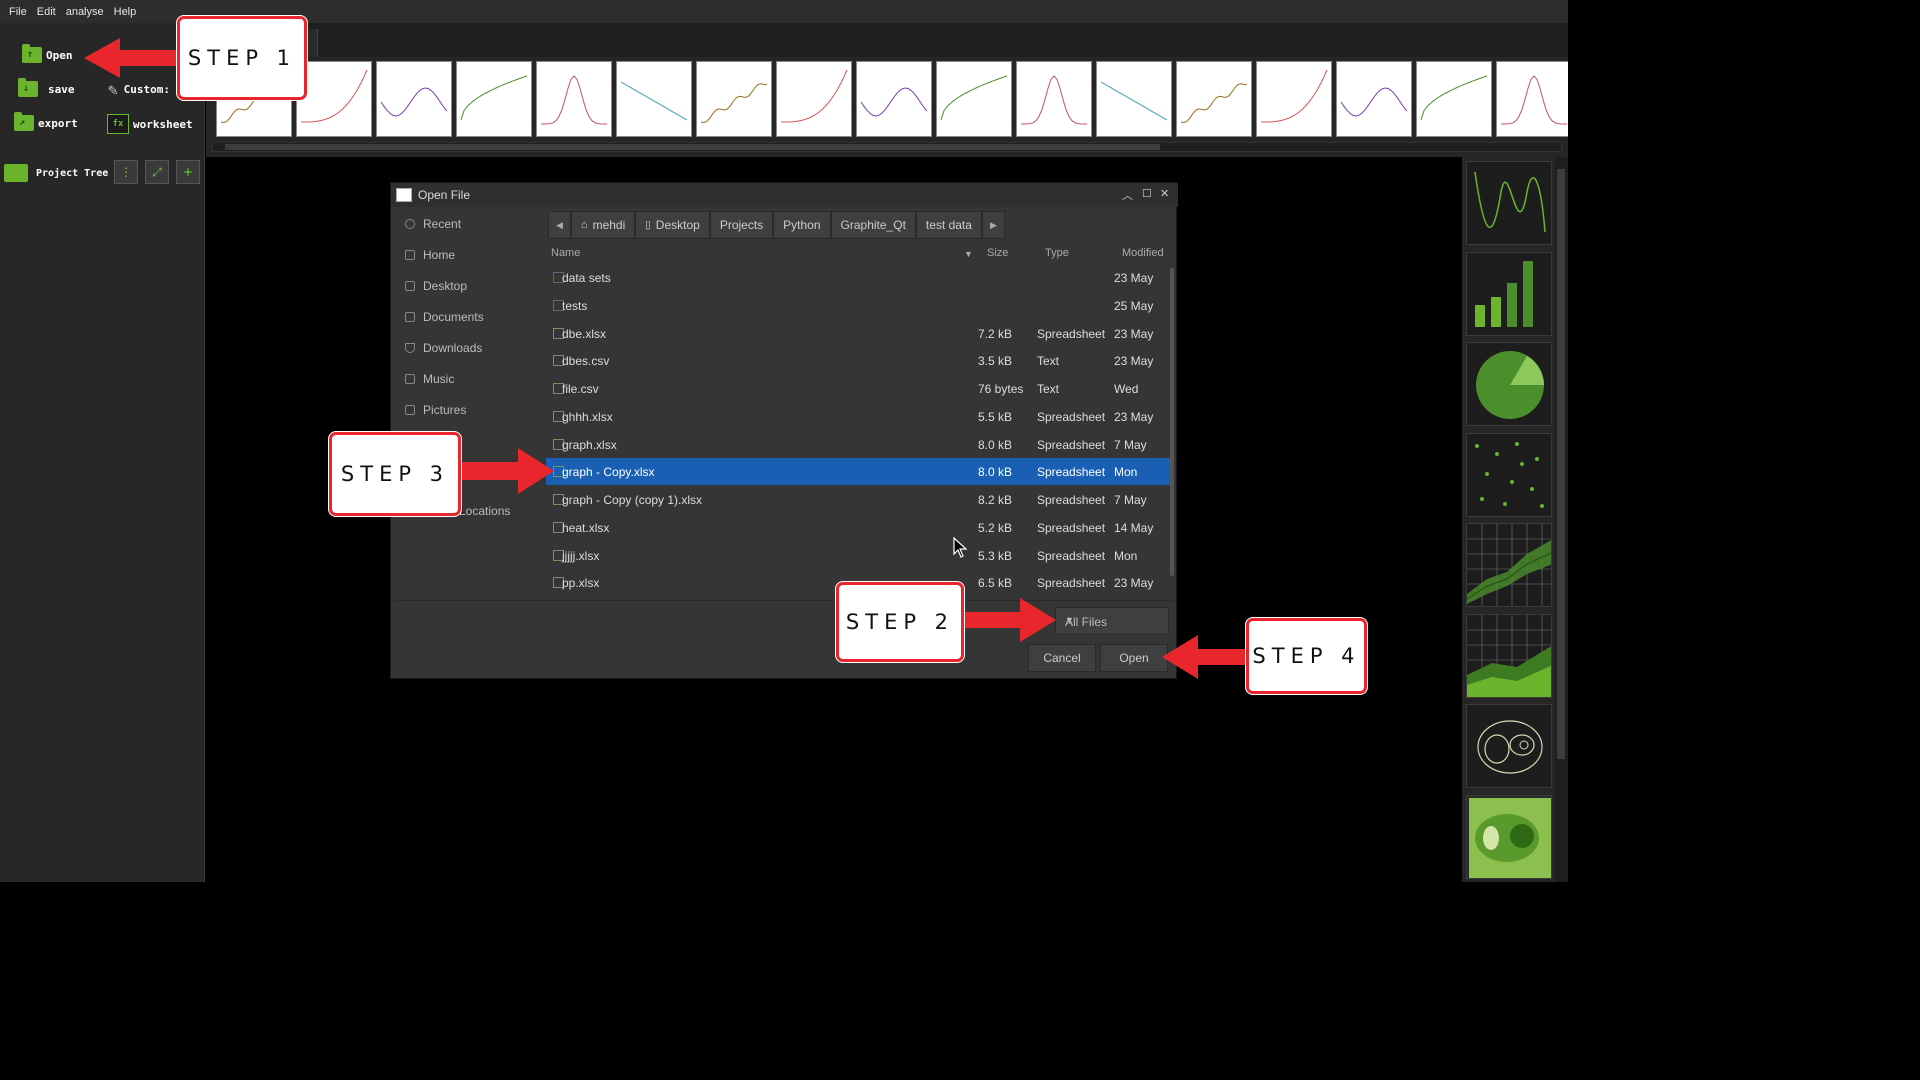 This screenshot has width=1920, height=1080. I want to click on path-forward-button: ▶, so click(993, 225).